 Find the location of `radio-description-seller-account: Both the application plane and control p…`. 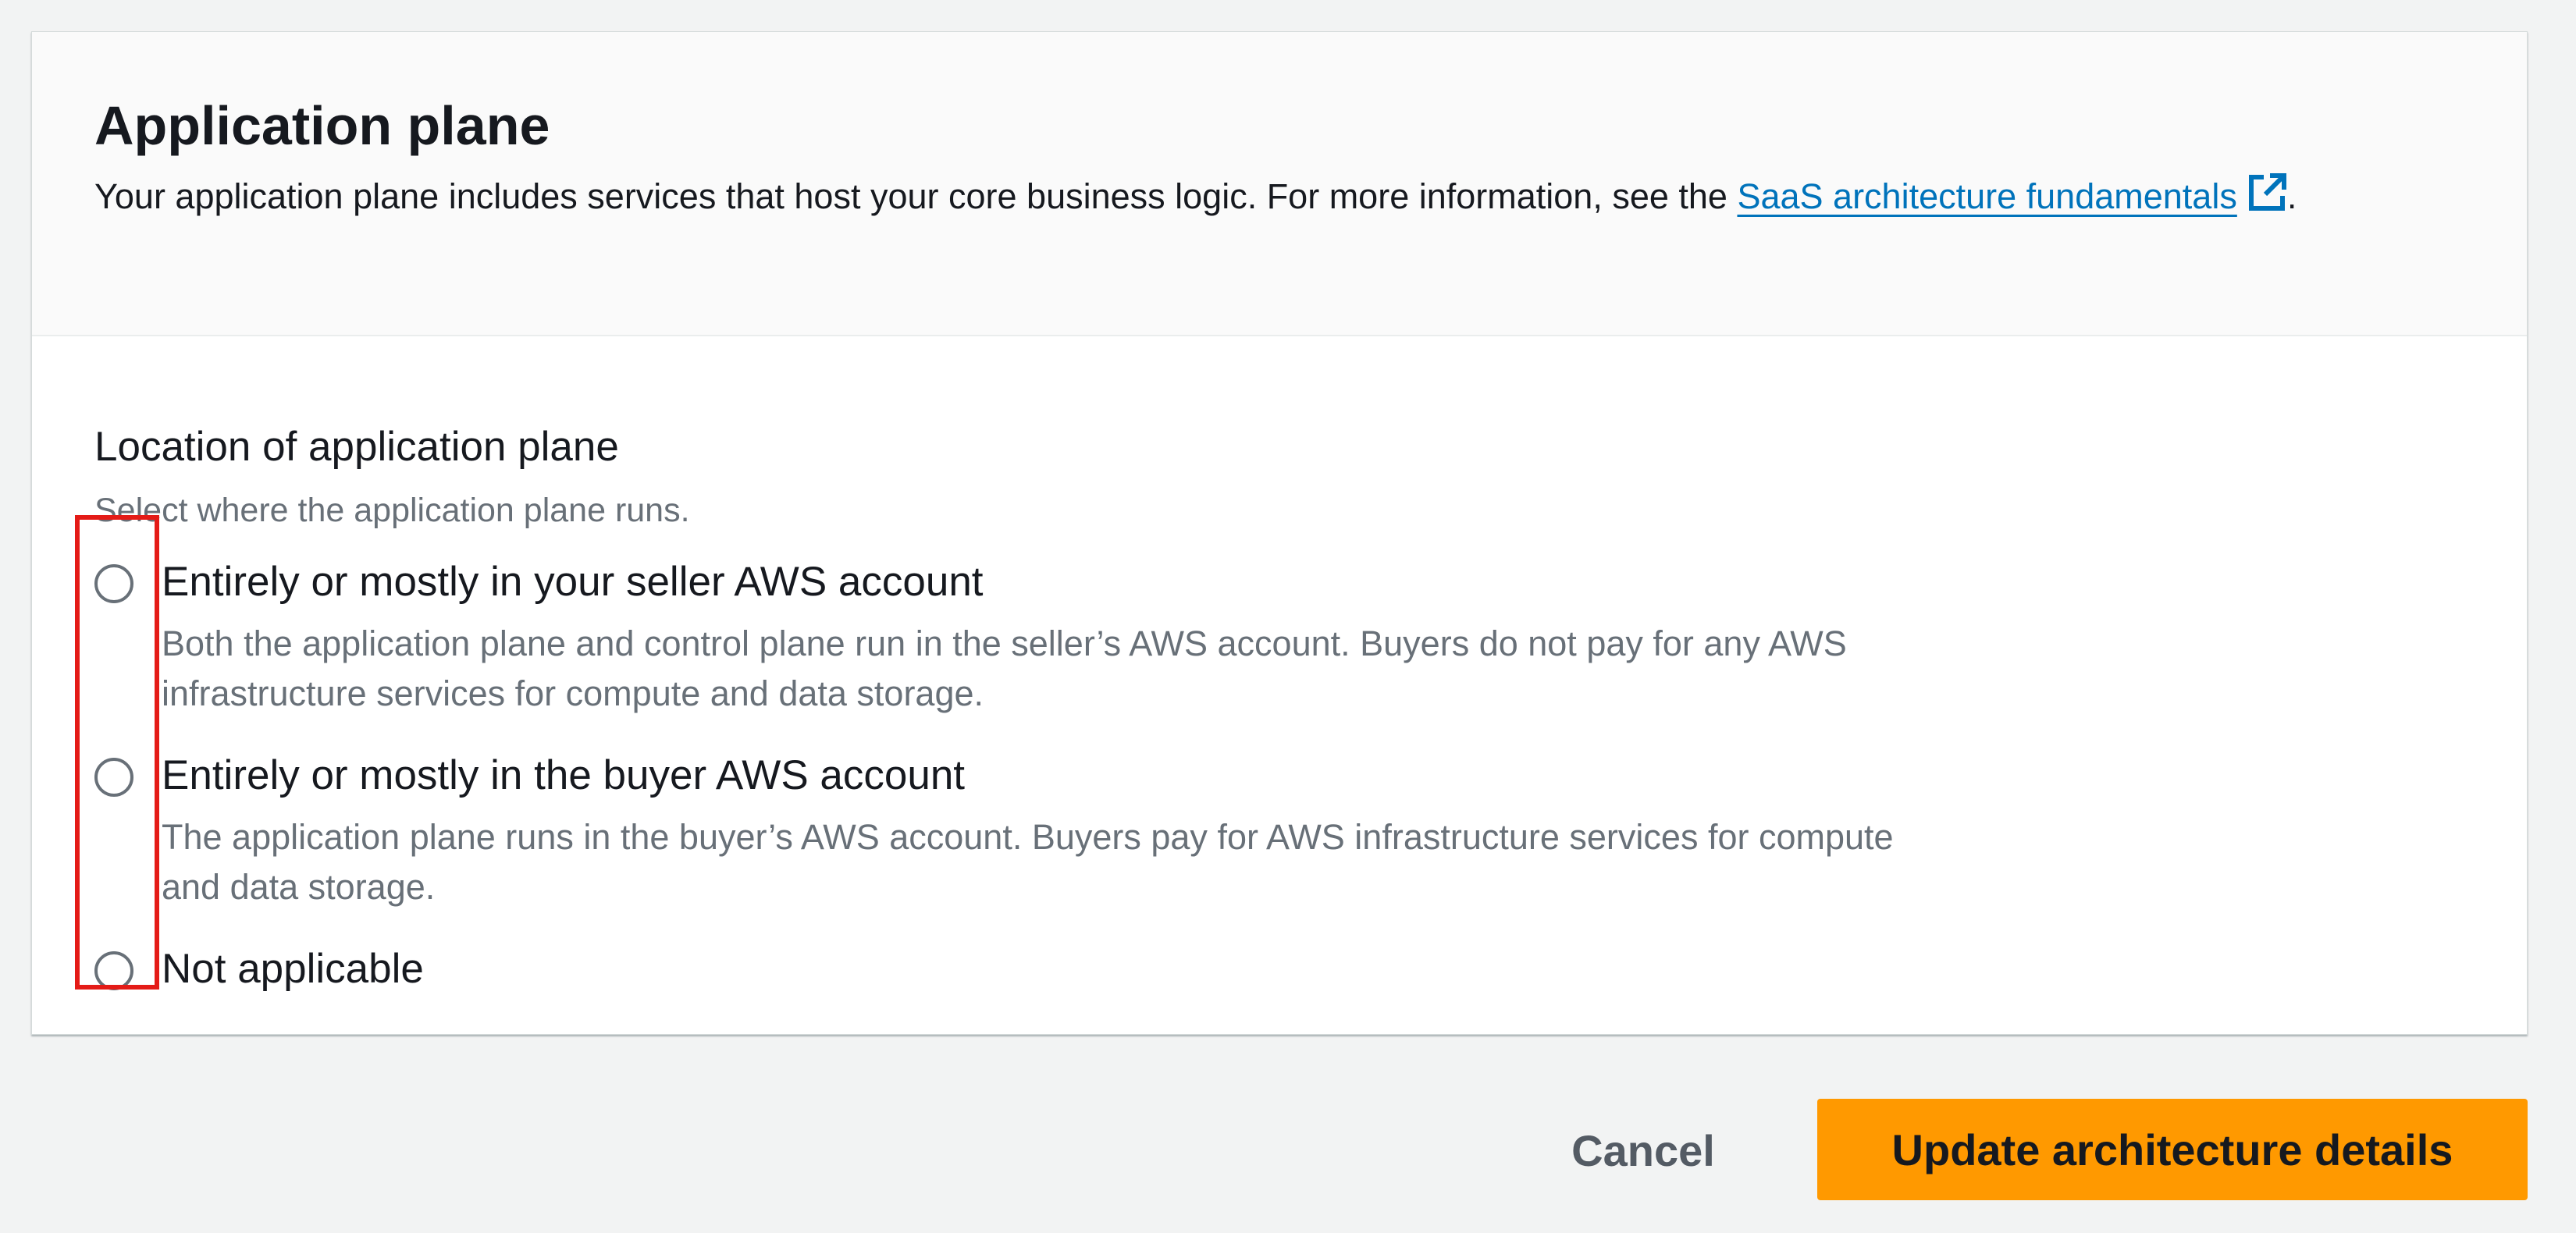

radio-description-seller-account: Both the application plane and control p… is located at coordinates (1004, 669).